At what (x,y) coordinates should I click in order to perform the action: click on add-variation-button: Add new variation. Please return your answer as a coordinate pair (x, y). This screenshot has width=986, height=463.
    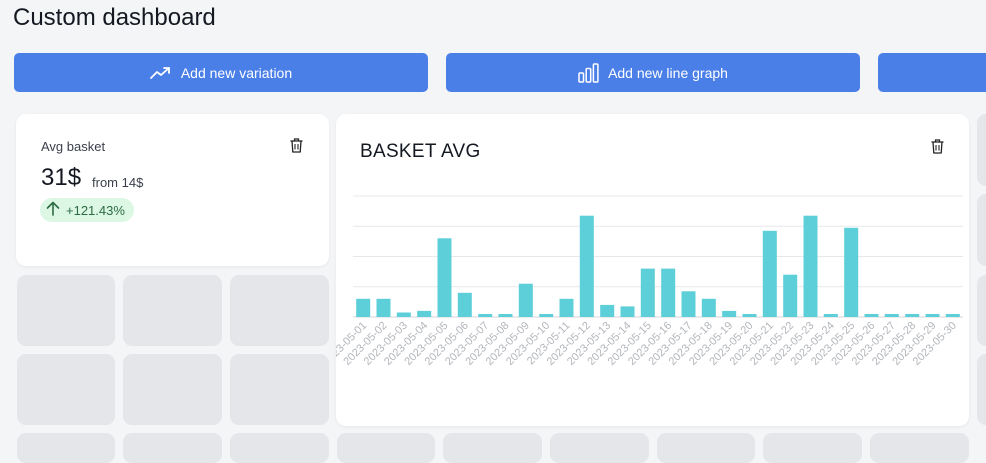
    Looking at the image, I should click on (221, 72).